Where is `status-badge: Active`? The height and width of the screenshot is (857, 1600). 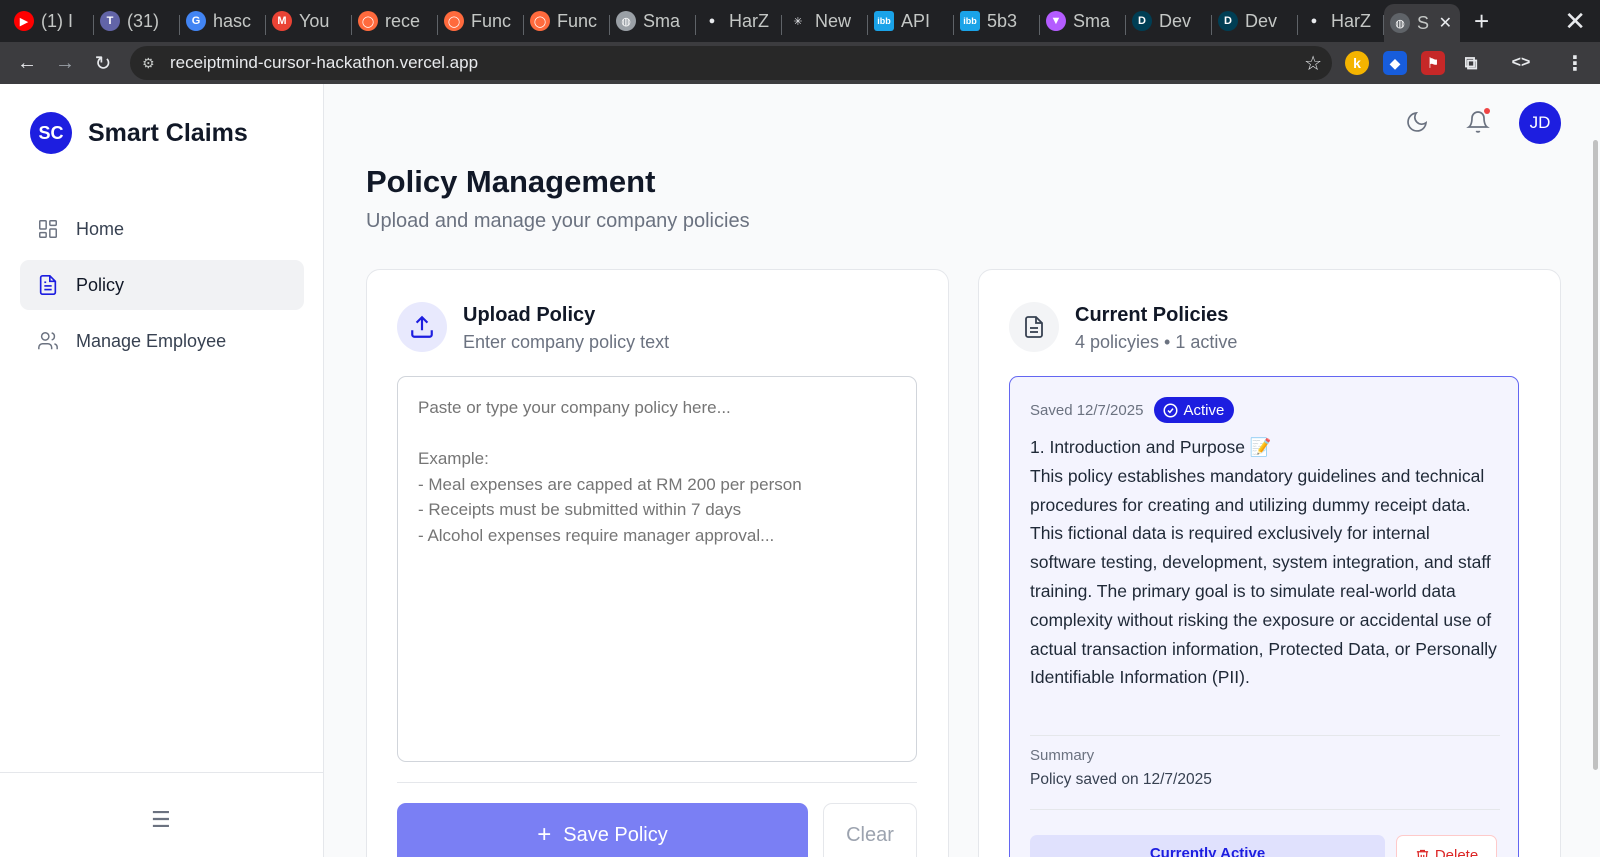 status-badge: Active is located at coordinates (1194, 410).